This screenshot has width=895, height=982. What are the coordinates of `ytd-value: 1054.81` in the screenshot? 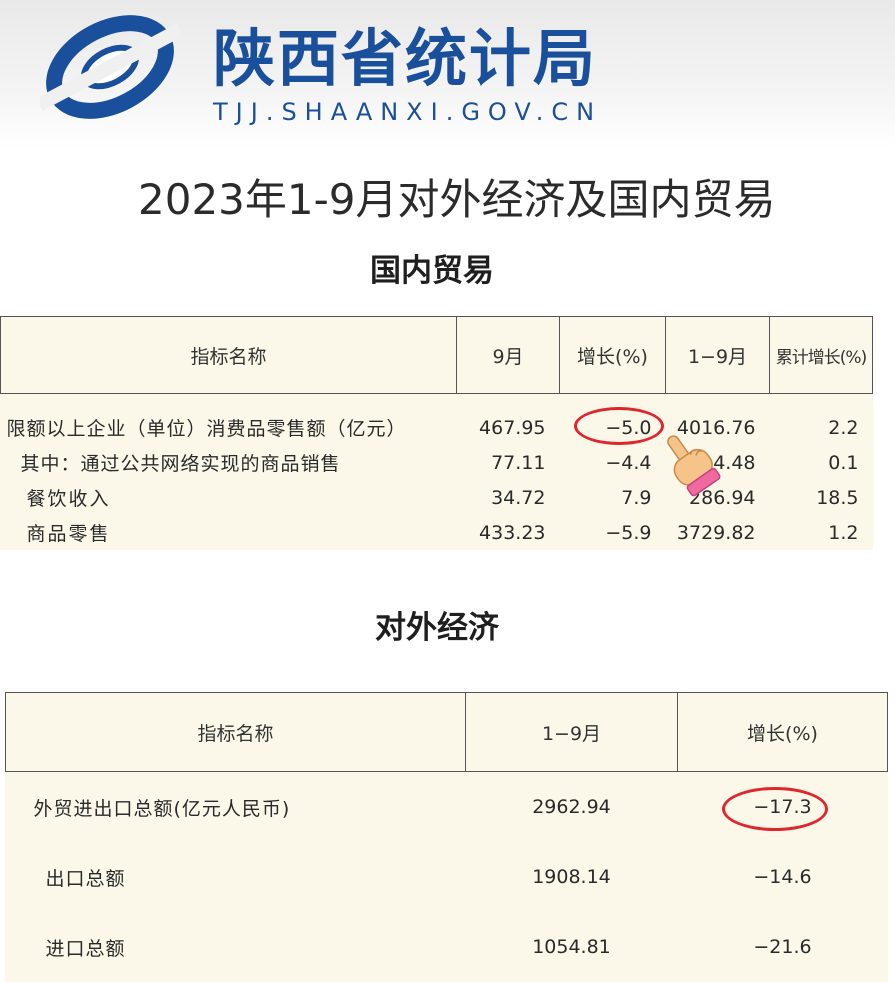 It's located at (571, 947).